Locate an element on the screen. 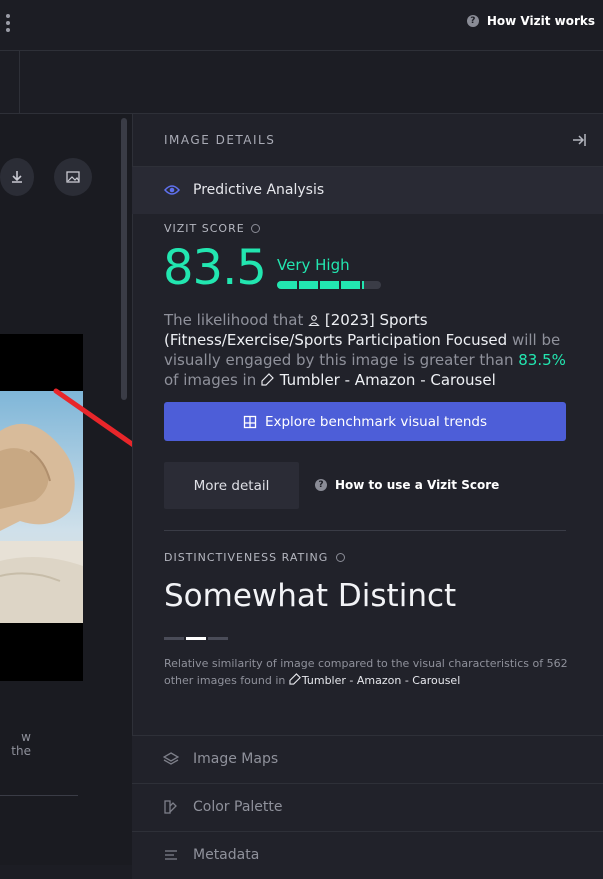 This screenshot has width=603, height=879. explore-benchmark-button: Explore benchmark visual trends is located at coordinates (365, 421).